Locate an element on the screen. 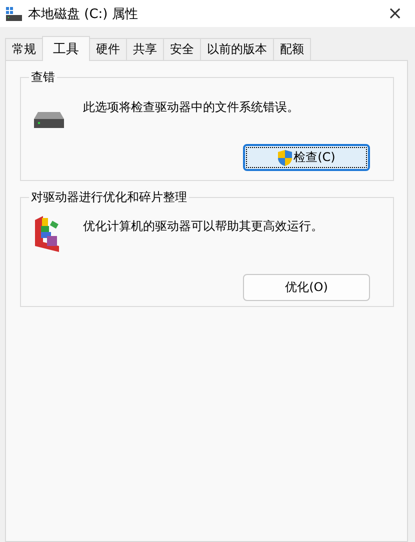 Image resolution: width=415 pixels, height=542 pixels. shield-icon is located at coordinates (285, 158).